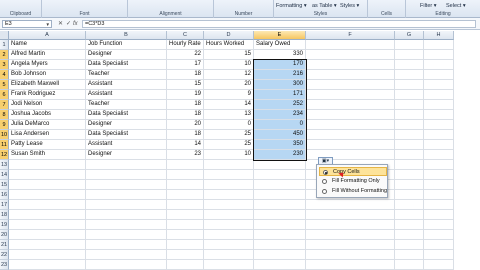 The width and height of the screenshot is (480, 270). What do you see at coordinates (185, 255) in the screenshot?
I see `cell-c22` at bounding box center [185, 255].